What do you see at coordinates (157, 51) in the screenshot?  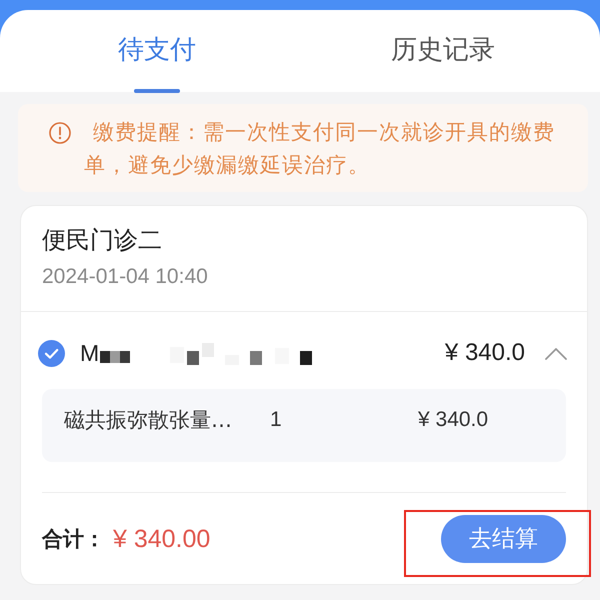 I see `tab: 待支付` at bounding box center [157, 51].